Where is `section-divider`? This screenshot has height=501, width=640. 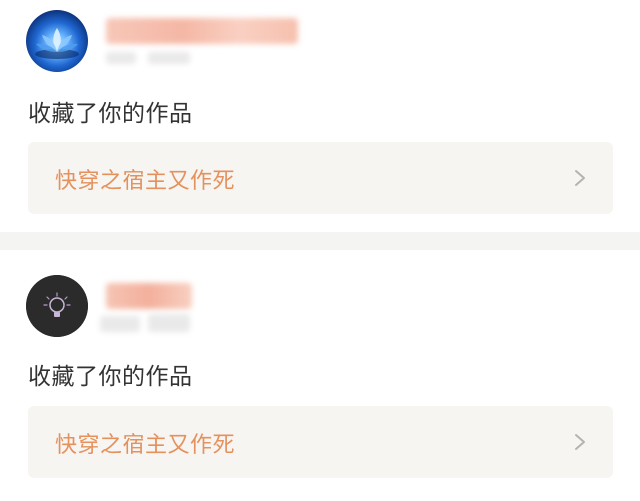 section-divider is located at coordinates (320, 241).